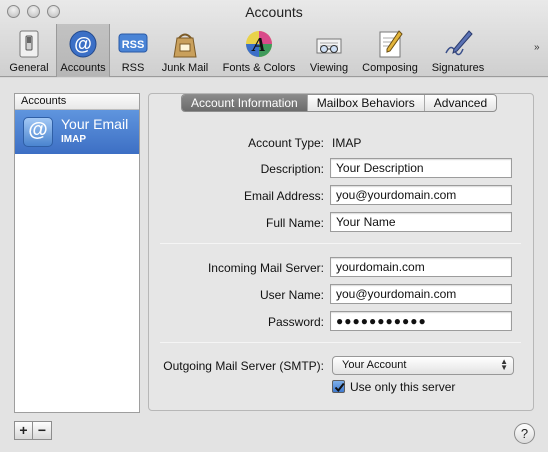 This screenshot has height=452, width=548. What do you see at coordinates (403, 387) in the screenshot?
I see `use-only-server-label: Use only this server` at bounding box center [403, 387].